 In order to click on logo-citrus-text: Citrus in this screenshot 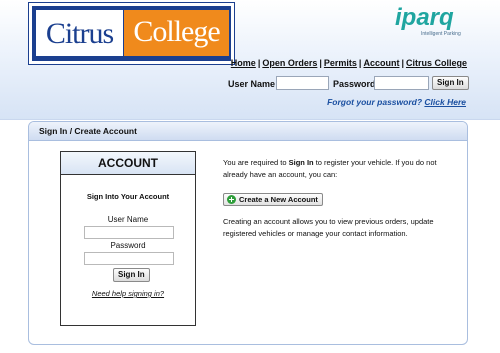, I will do `click(79, 33)`.